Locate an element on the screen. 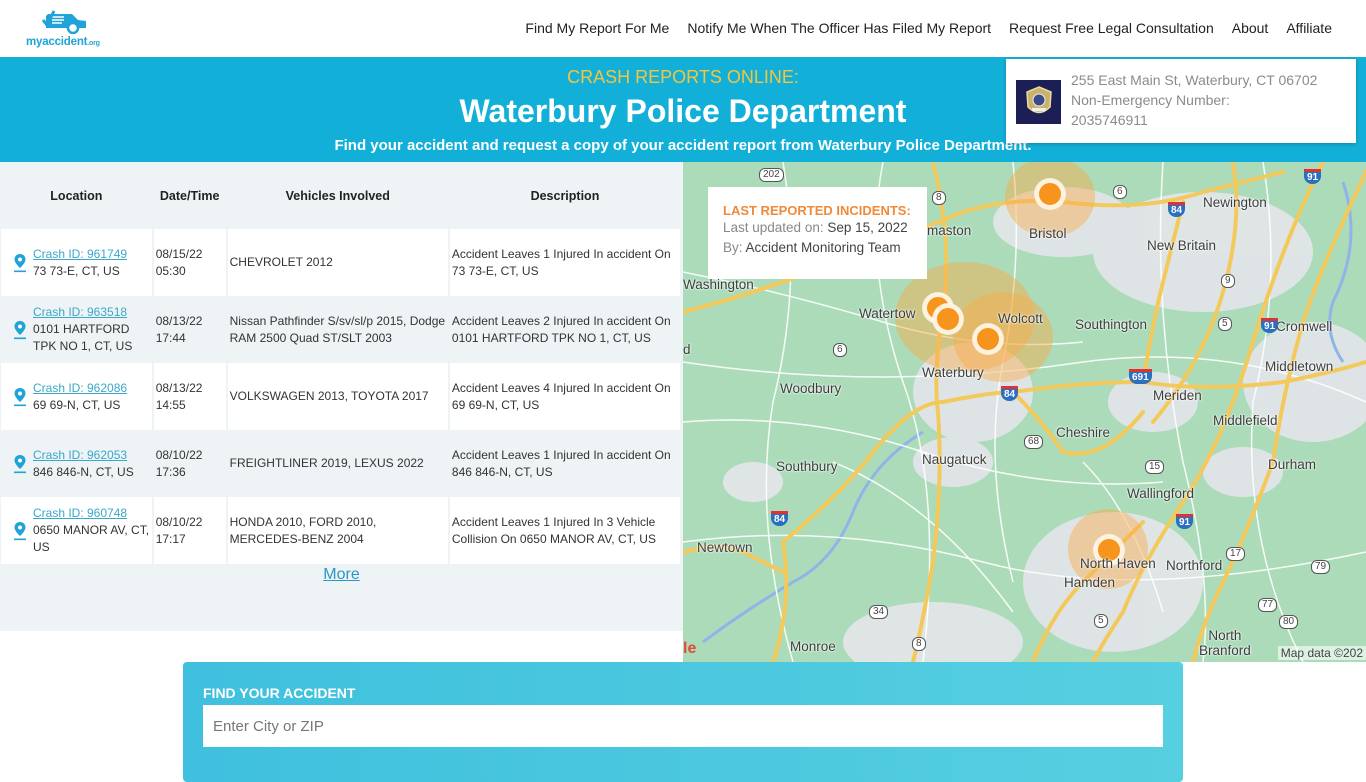 The height and width of the screenshot is (782, 1366). map-place-label: North Haven is located at coordinates (1118, 563).